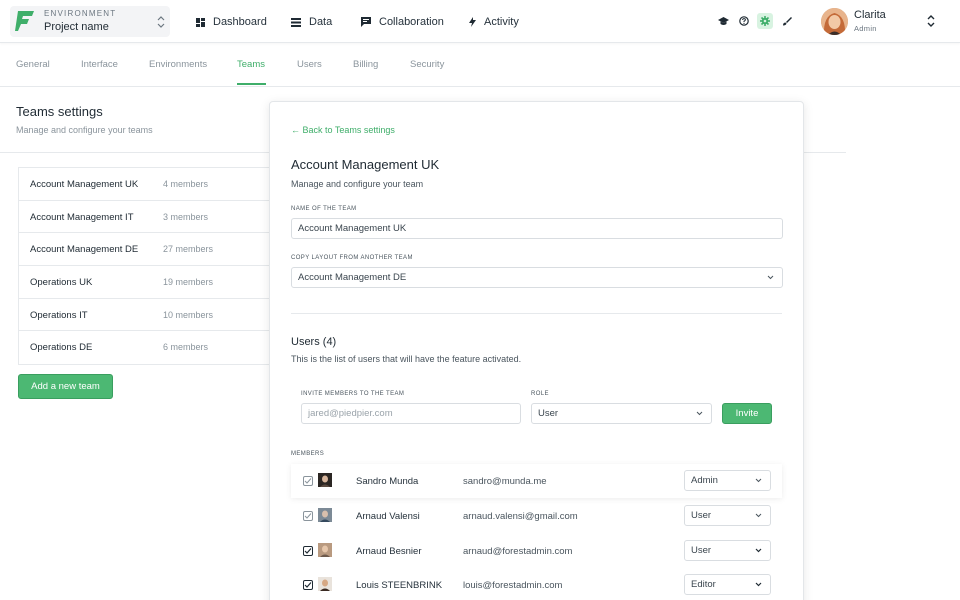  I want to click on member-role-value: User, so click(701, 515).